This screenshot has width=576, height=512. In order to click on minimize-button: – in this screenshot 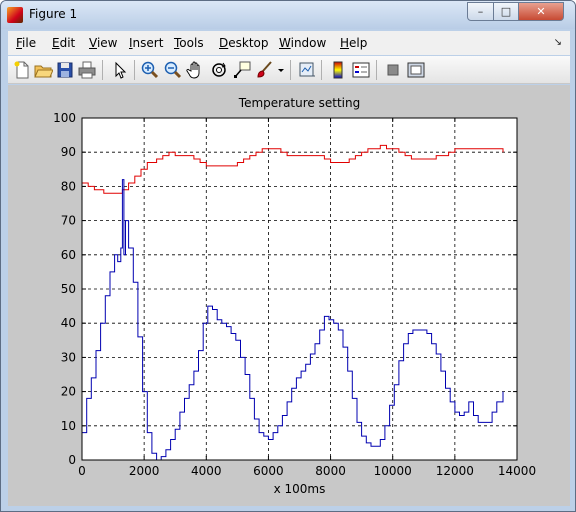, I will do `click(480, 11)`.